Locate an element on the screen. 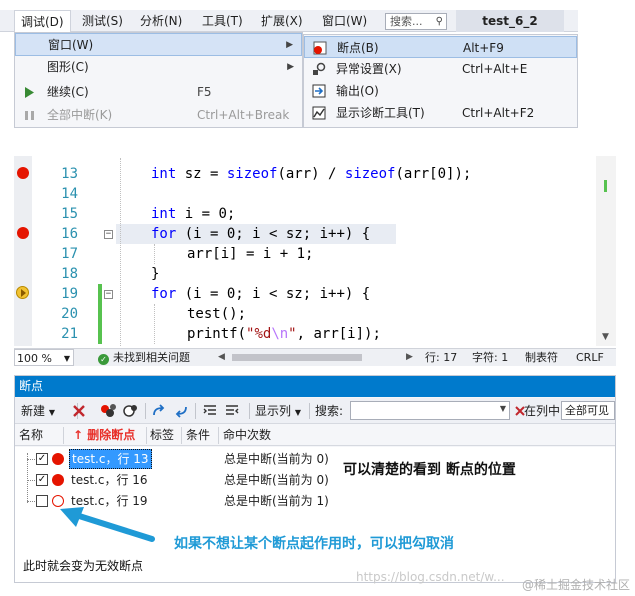  line-number: 15 is located at coordinates (69, 214).